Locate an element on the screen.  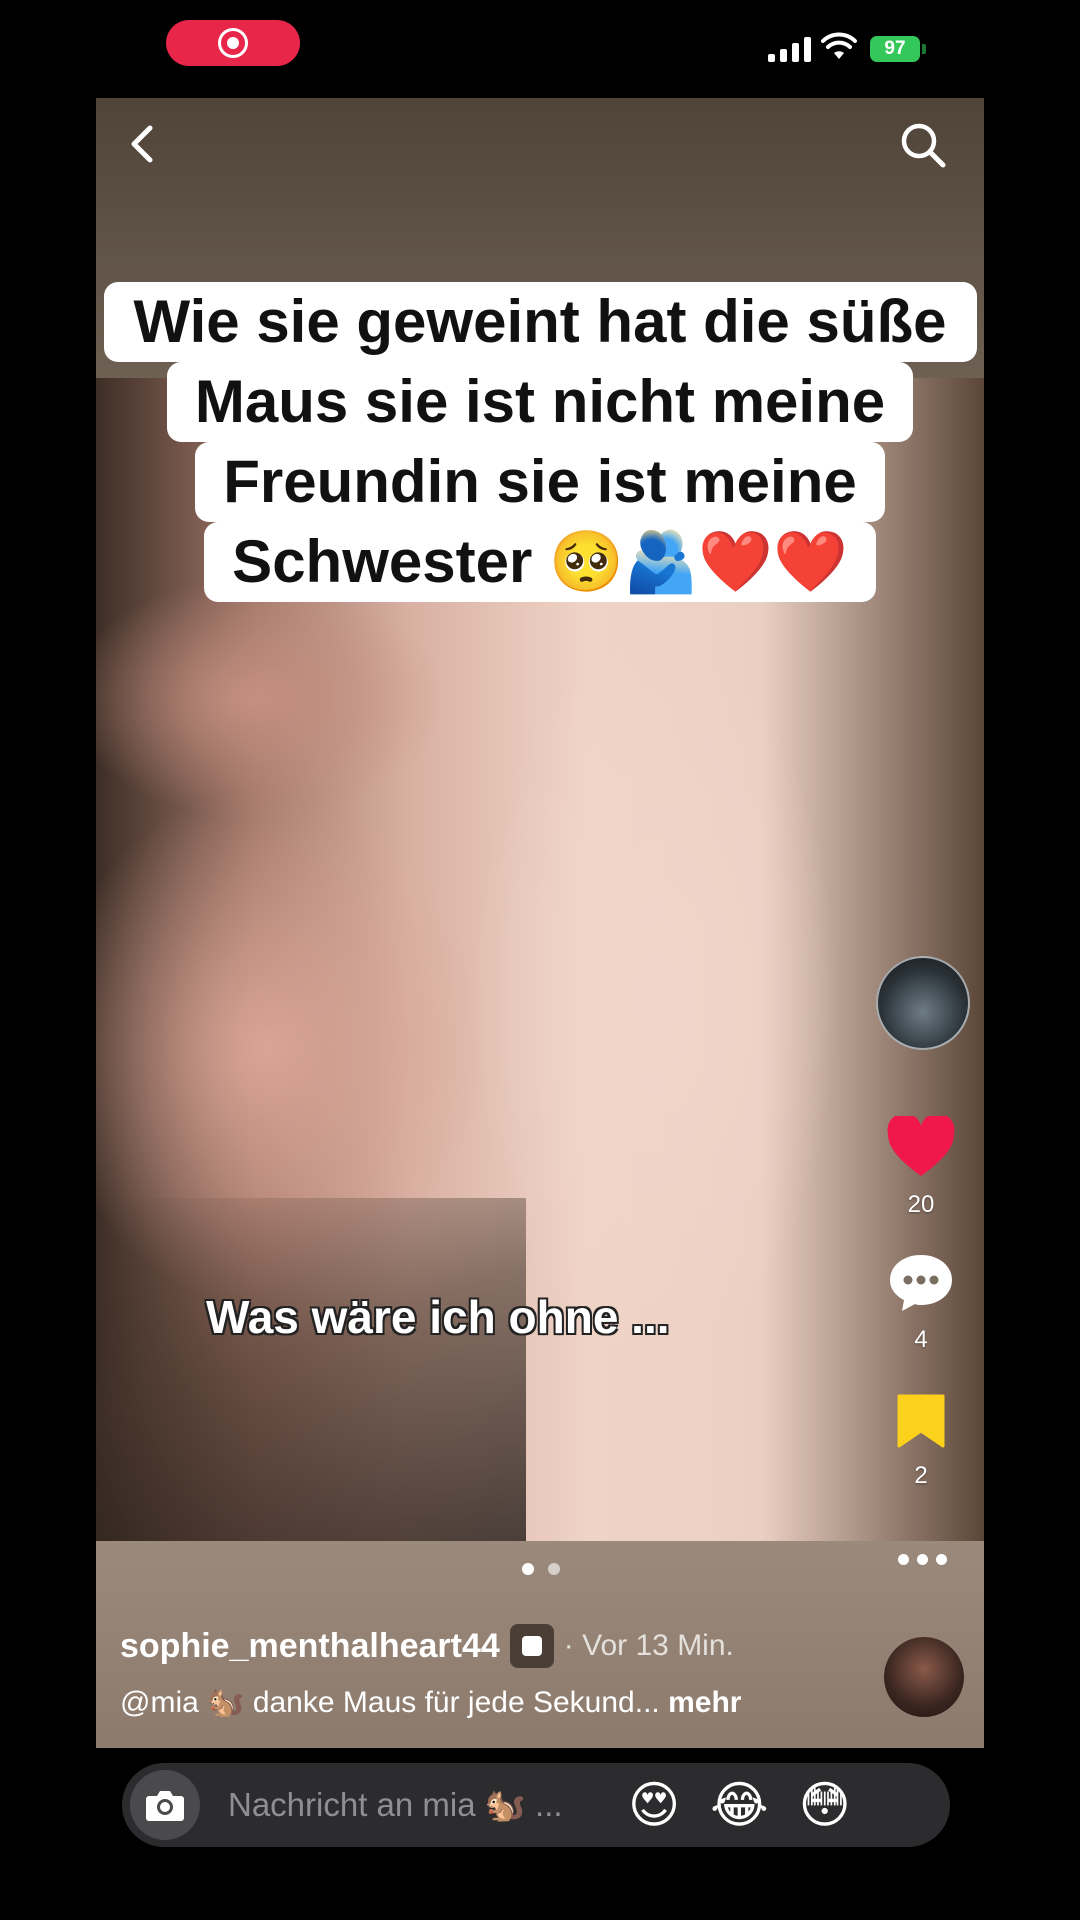
comment-icon is located at coordinates (921, 1283).